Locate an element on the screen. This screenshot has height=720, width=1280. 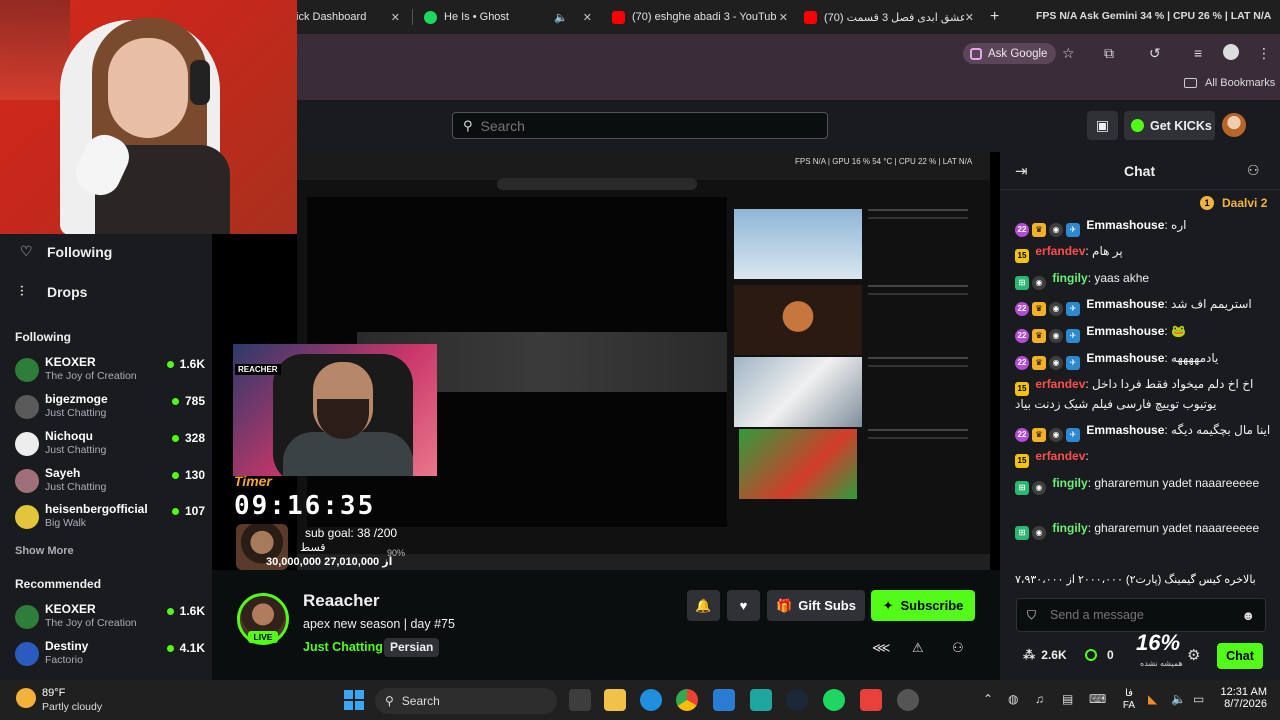
chat-message: 22 ♛ ◉ ✈ Emmashouse: 🐸 is located at coordinates (1144, 333).